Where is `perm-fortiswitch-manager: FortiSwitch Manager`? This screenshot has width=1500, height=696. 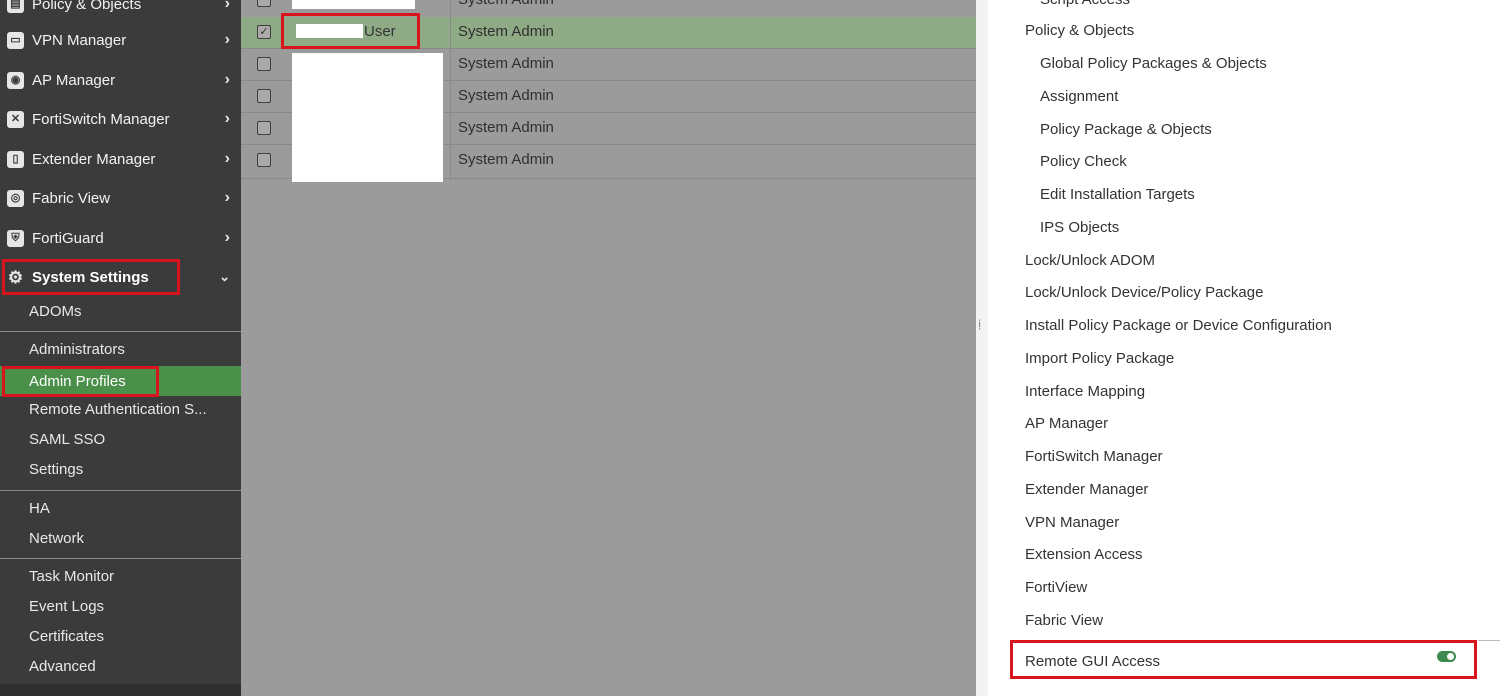
perm-fortiswitch-manager: FortiSwitch Manager is located at coordinates (1094, 456).